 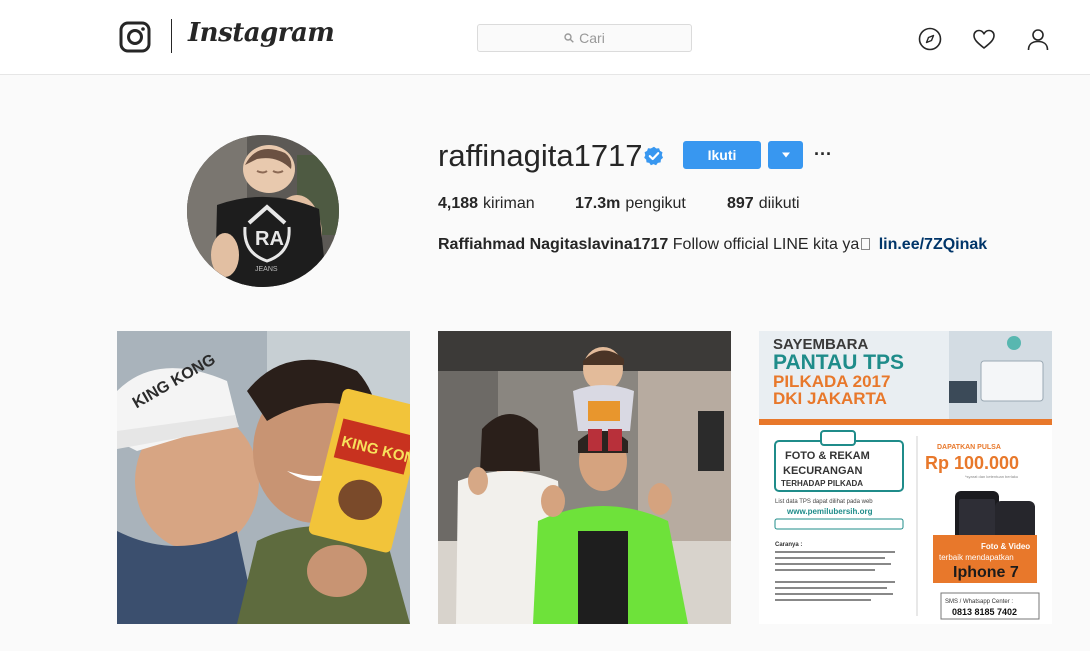 I want to click on best-line-1: Foto & Video, so click(x=1005, y=546).